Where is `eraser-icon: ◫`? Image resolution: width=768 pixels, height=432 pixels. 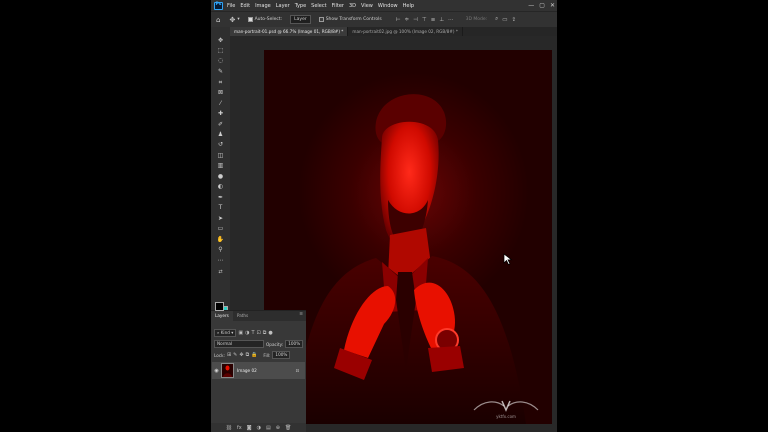
eraser-icon: ◫ is located at coordinates (220, 156).